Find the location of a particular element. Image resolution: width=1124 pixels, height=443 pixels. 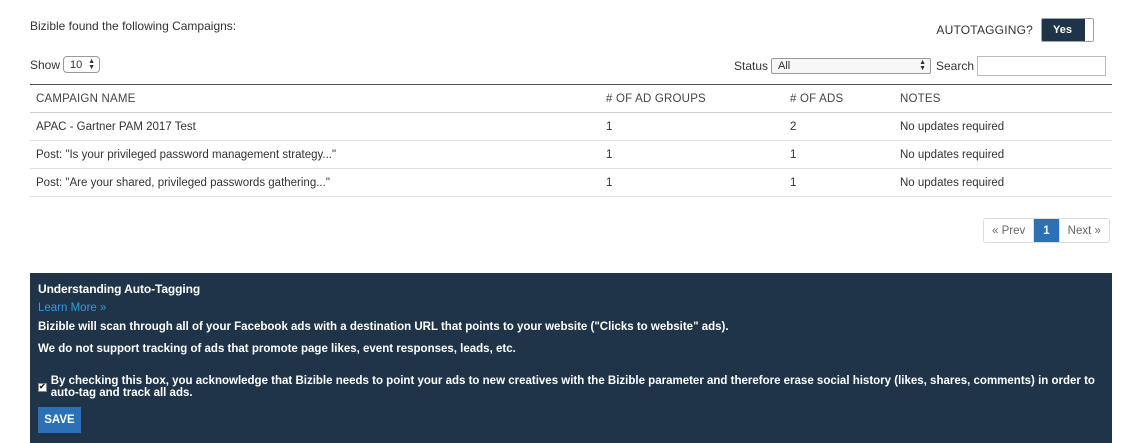

pagination: « Prev 1 Next » is located at coordinates (1046, 230).